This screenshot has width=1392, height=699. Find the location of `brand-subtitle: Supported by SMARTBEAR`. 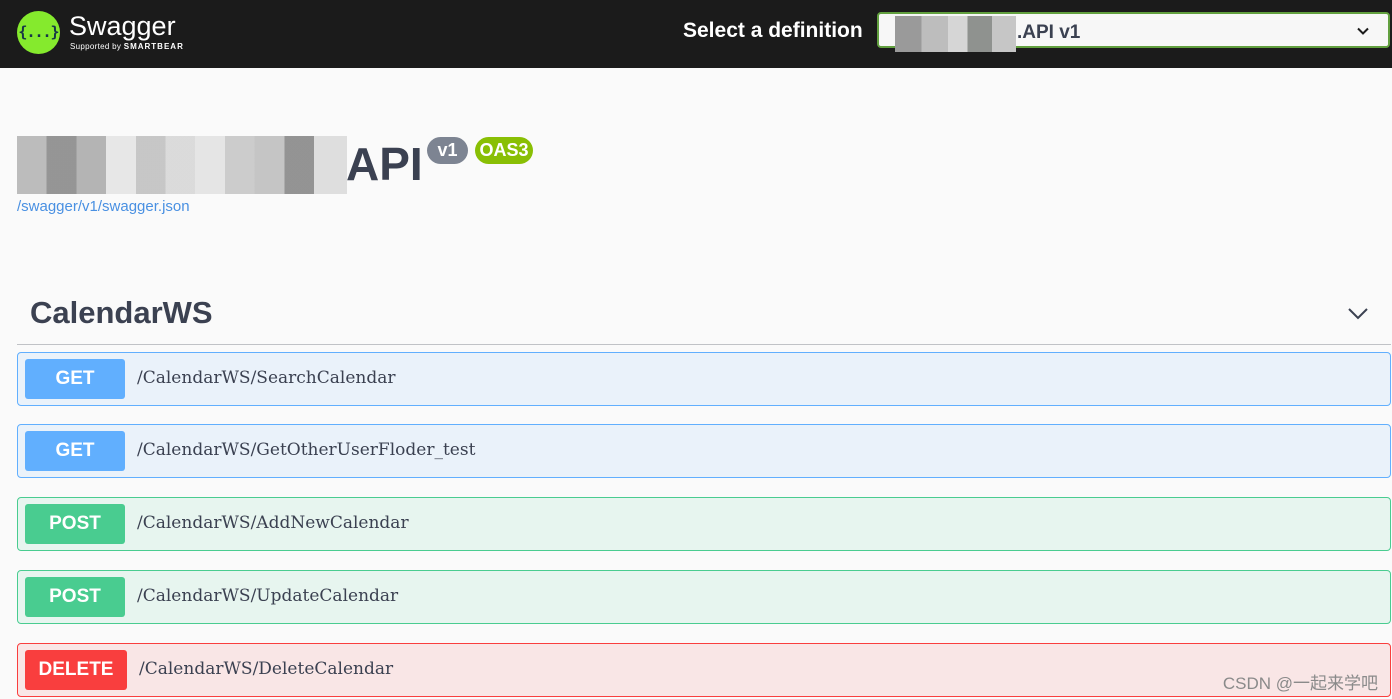

brand-subtitle: Supported by SMARTBEAR is located at coordinates (127, 47).